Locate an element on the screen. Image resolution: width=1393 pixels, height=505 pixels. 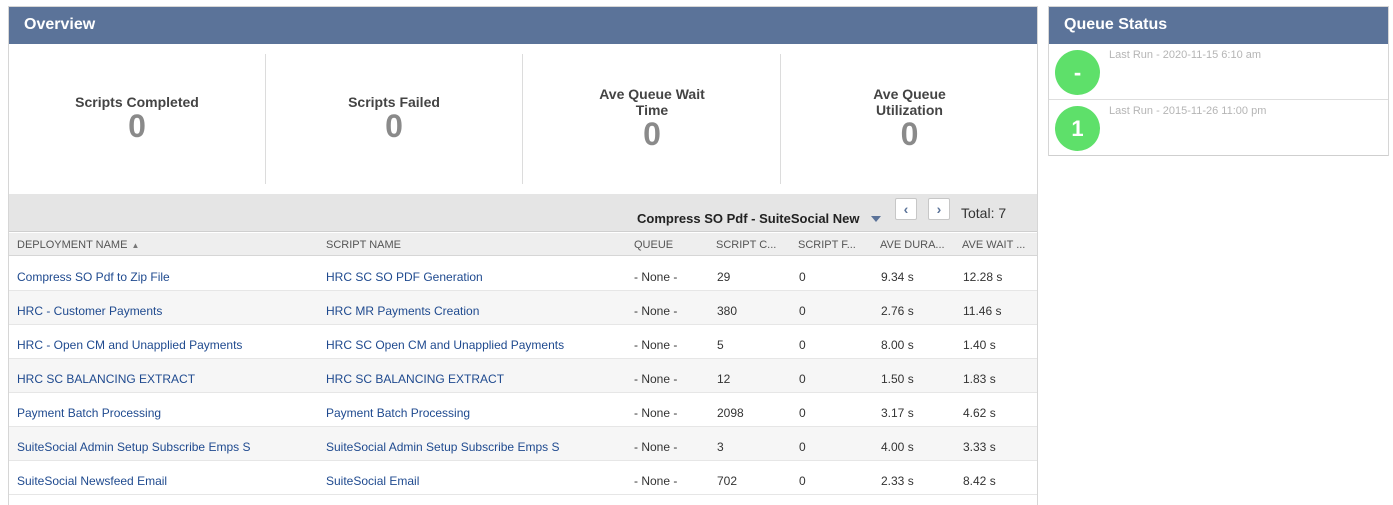
last-run-text: Last Run - 2015-11-26 11:00 pm is located at coordinates (1188, 111).